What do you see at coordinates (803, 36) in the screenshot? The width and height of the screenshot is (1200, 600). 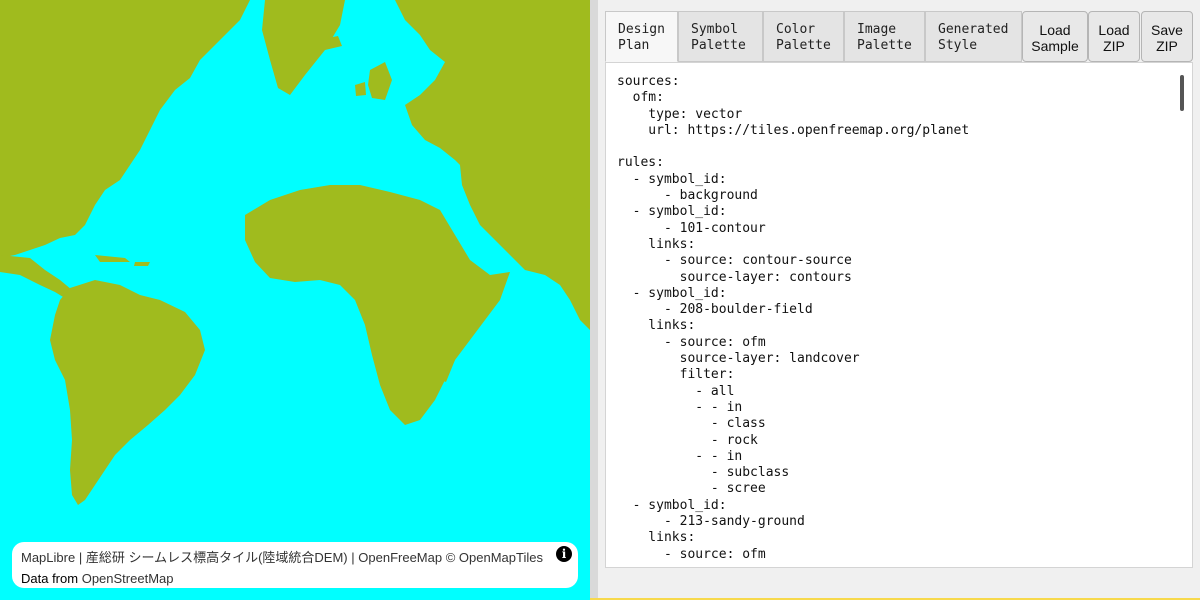 I see `tab-color-palette: Color Palette` at bounding box center [803, 36].